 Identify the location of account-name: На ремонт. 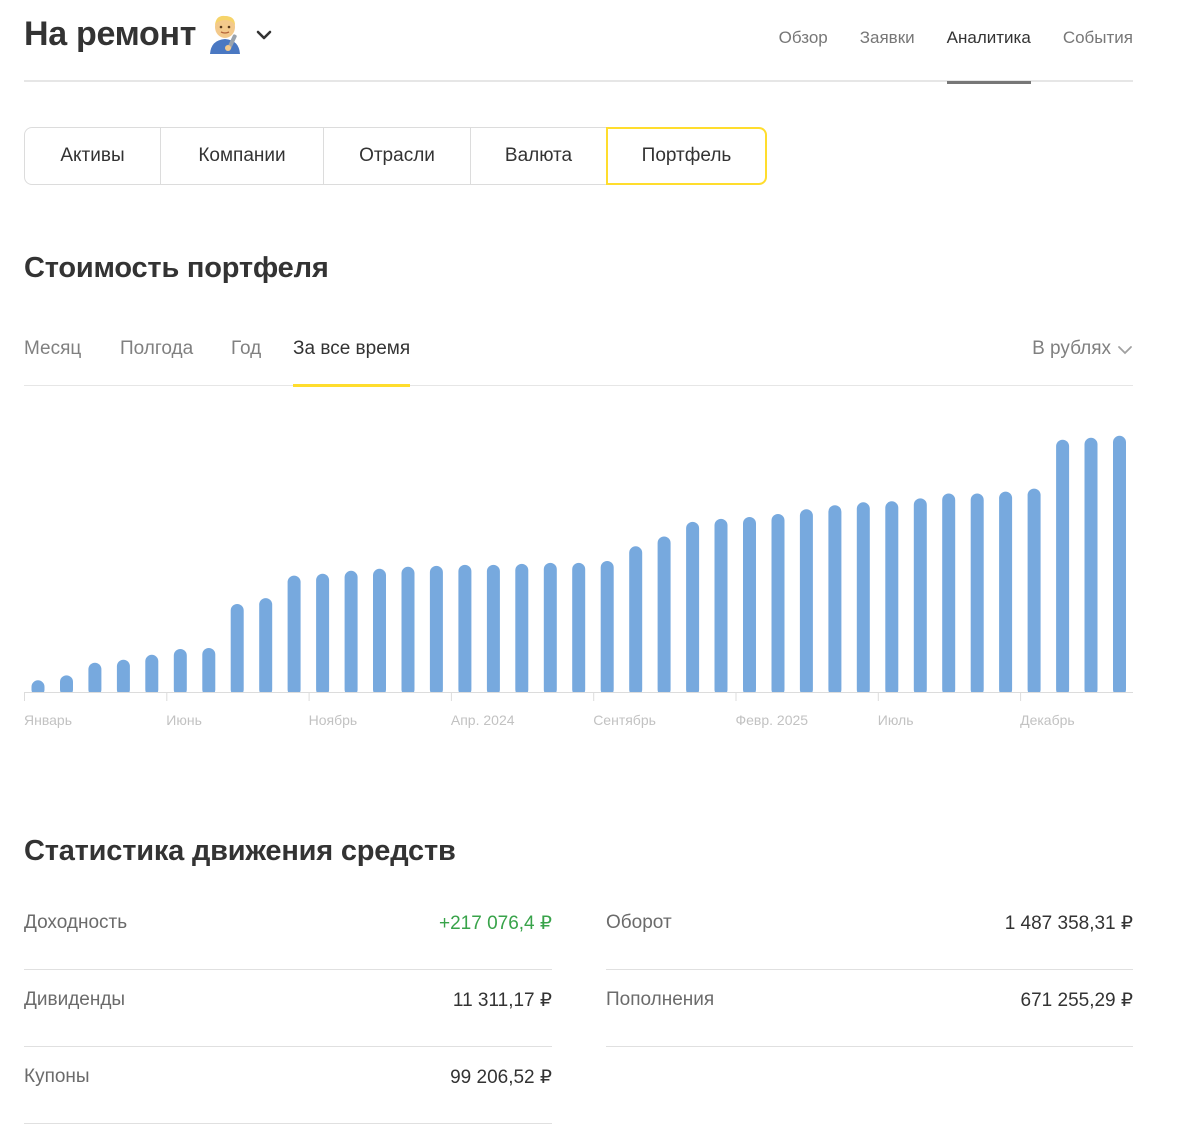
(110, 33).